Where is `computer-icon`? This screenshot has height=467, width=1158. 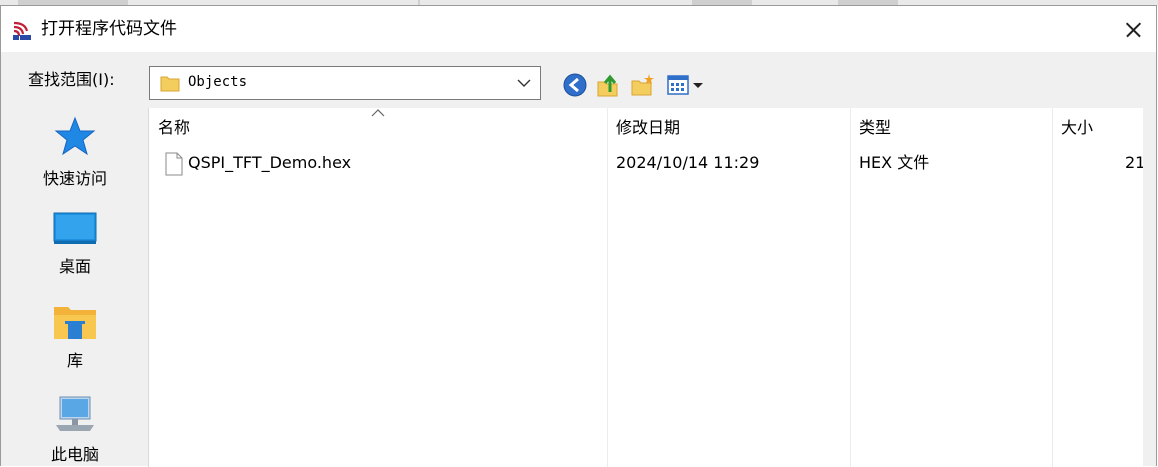
computer-icon is located at coordinates (75, 413).